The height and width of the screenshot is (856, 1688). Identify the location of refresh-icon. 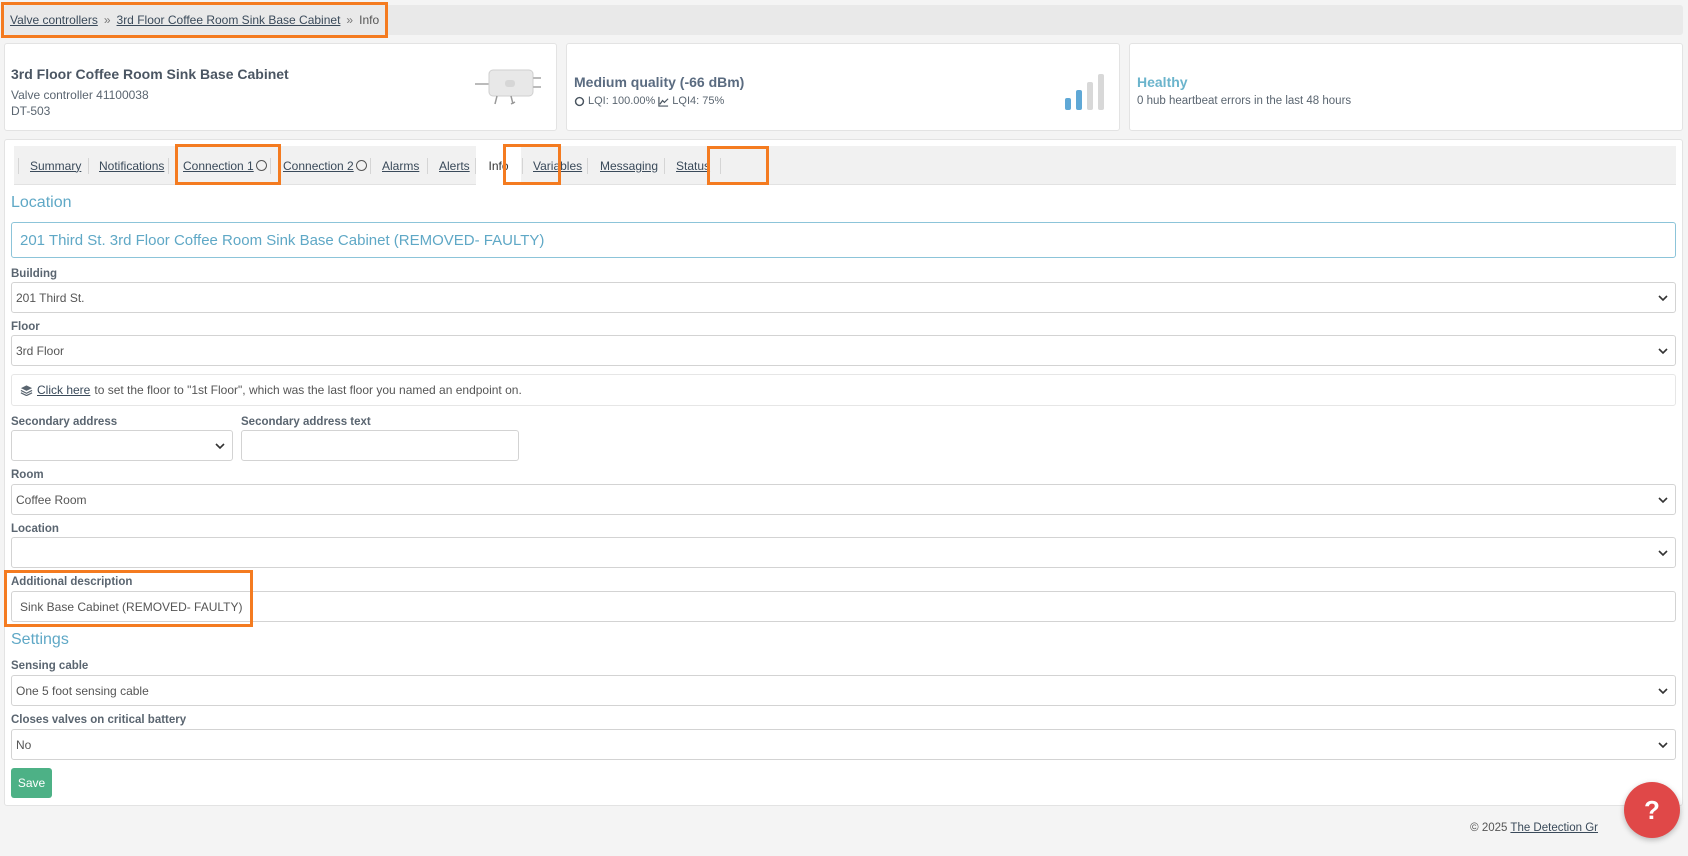
(579, 101).